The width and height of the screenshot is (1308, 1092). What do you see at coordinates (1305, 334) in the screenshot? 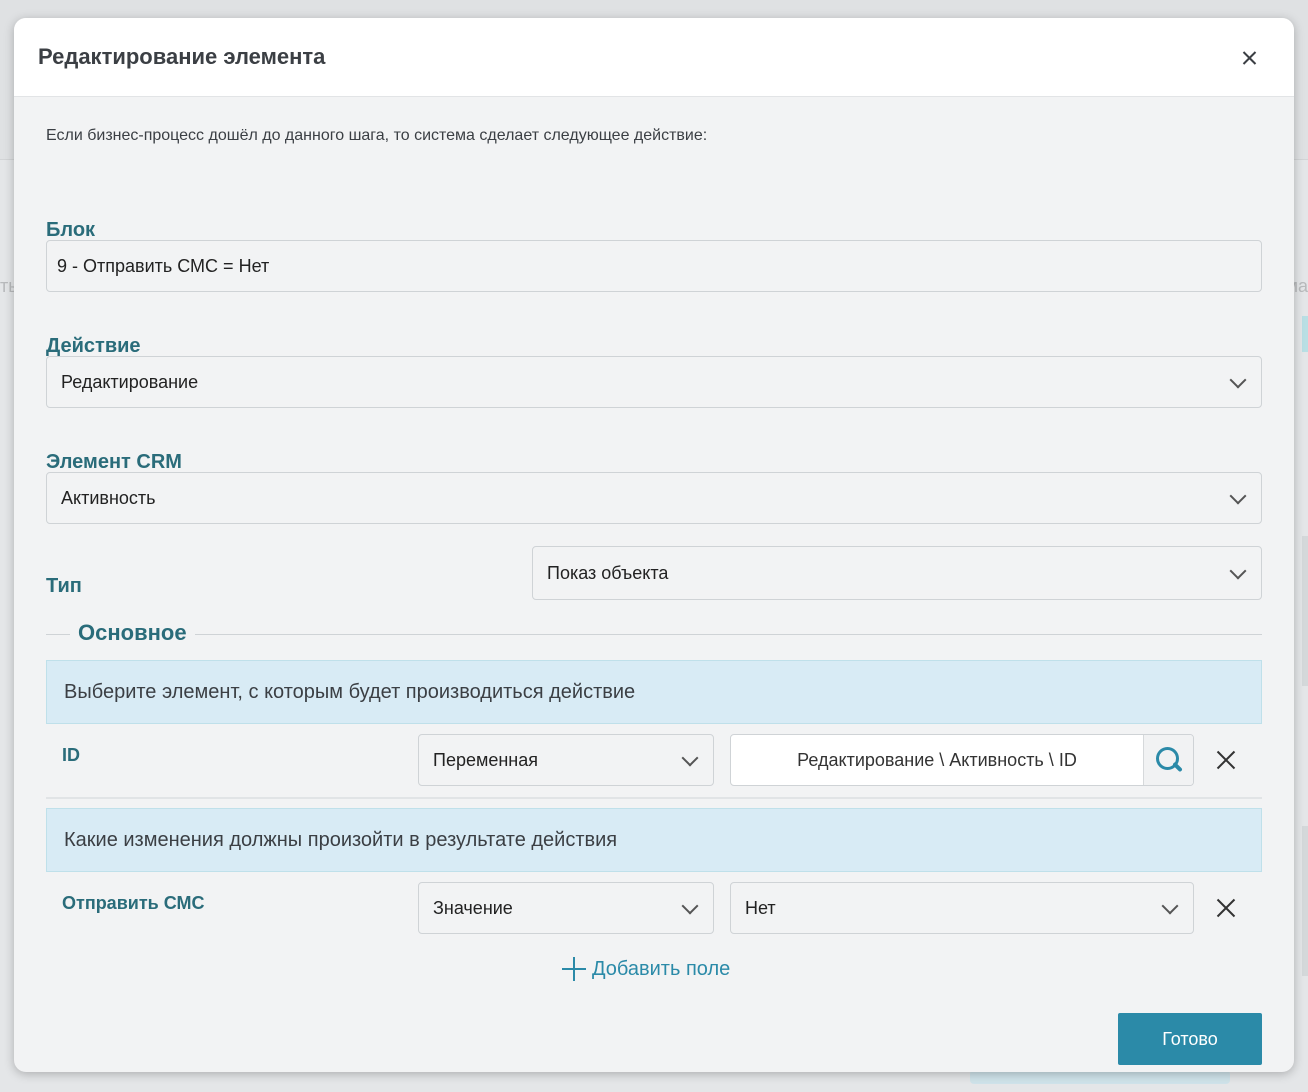
I see `background-tab` at bounding box center [1305, 334].